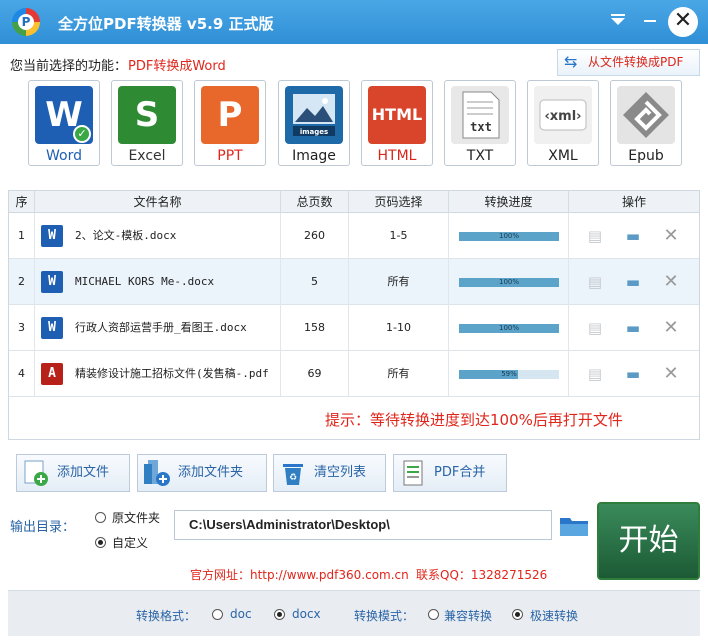  I want to click on epub-icon, so click(646, 115).